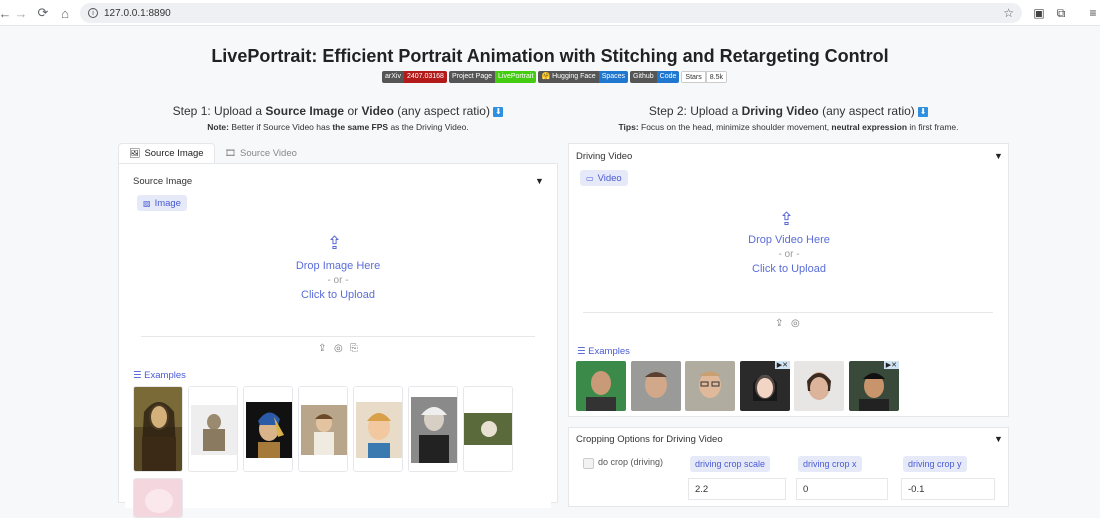 This screenshot has width=1100, height=518. Describe the element at coordinates (935, 464) in the screenshot. I see `driving-crop-y-label: driving crop y` at that location.